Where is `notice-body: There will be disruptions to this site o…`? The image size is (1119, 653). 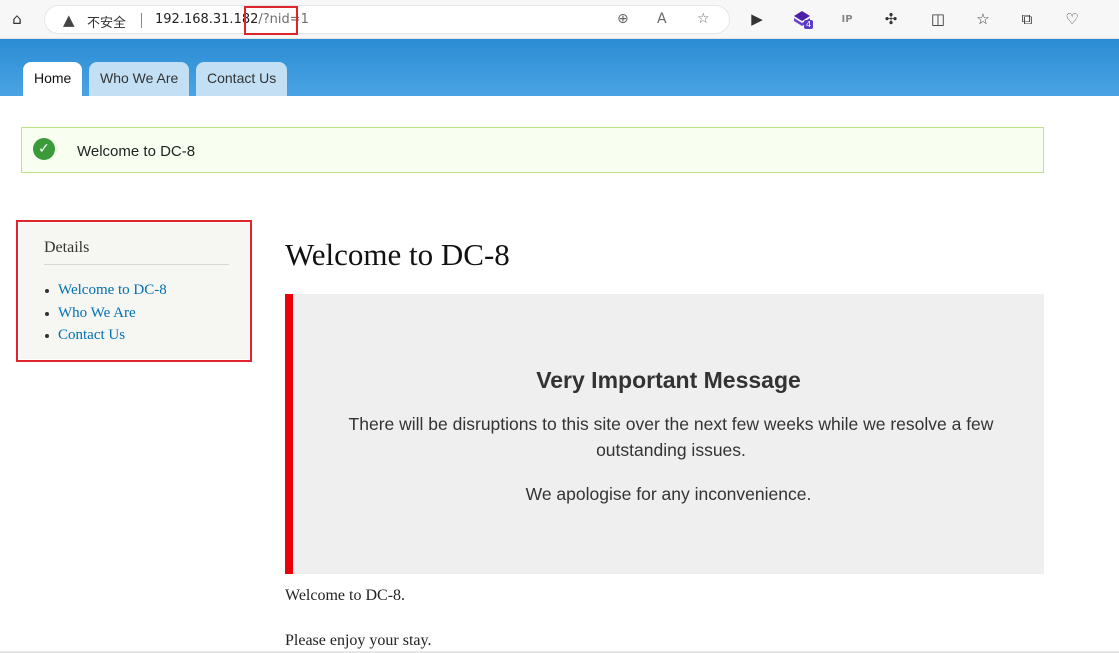
notice-body: There will be disruptions to this site o… is located at coordinates (671, 437).